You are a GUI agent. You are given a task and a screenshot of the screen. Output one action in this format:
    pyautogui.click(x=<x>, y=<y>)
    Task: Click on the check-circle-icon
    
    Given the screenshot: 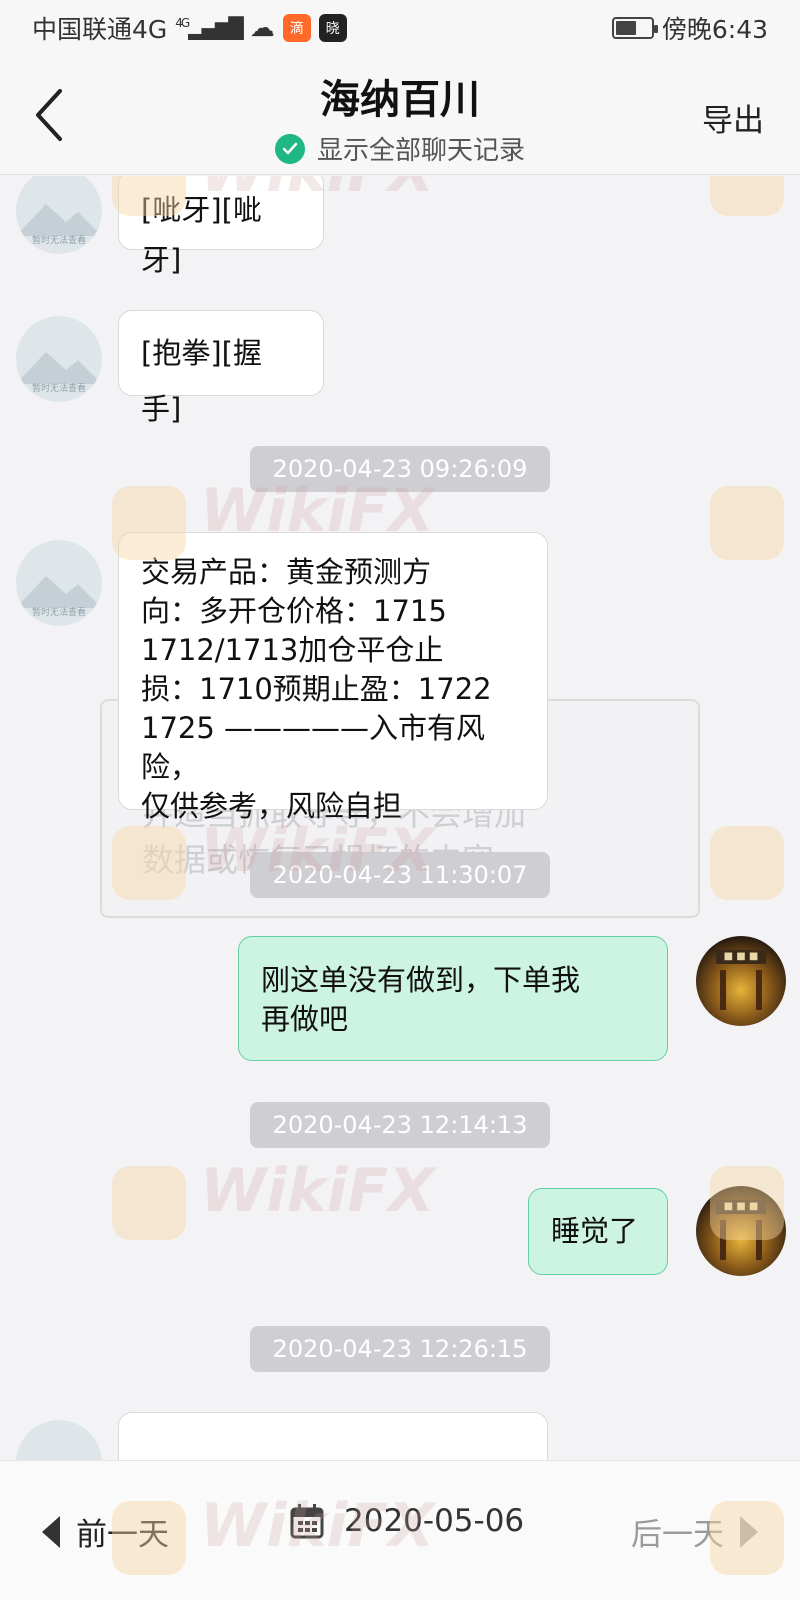 What is the action you would take?
    pyautogui.click(x=289, y=148)
    